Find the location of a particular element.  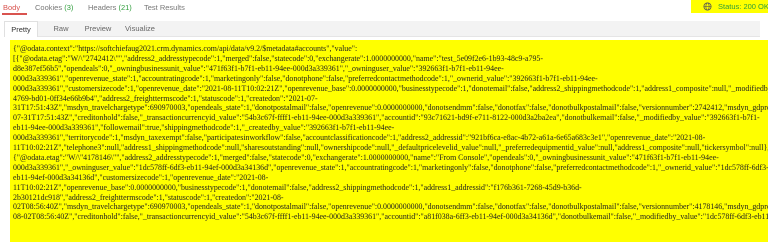

tab-headers-count: (21) is located at coordinates (125, 7).